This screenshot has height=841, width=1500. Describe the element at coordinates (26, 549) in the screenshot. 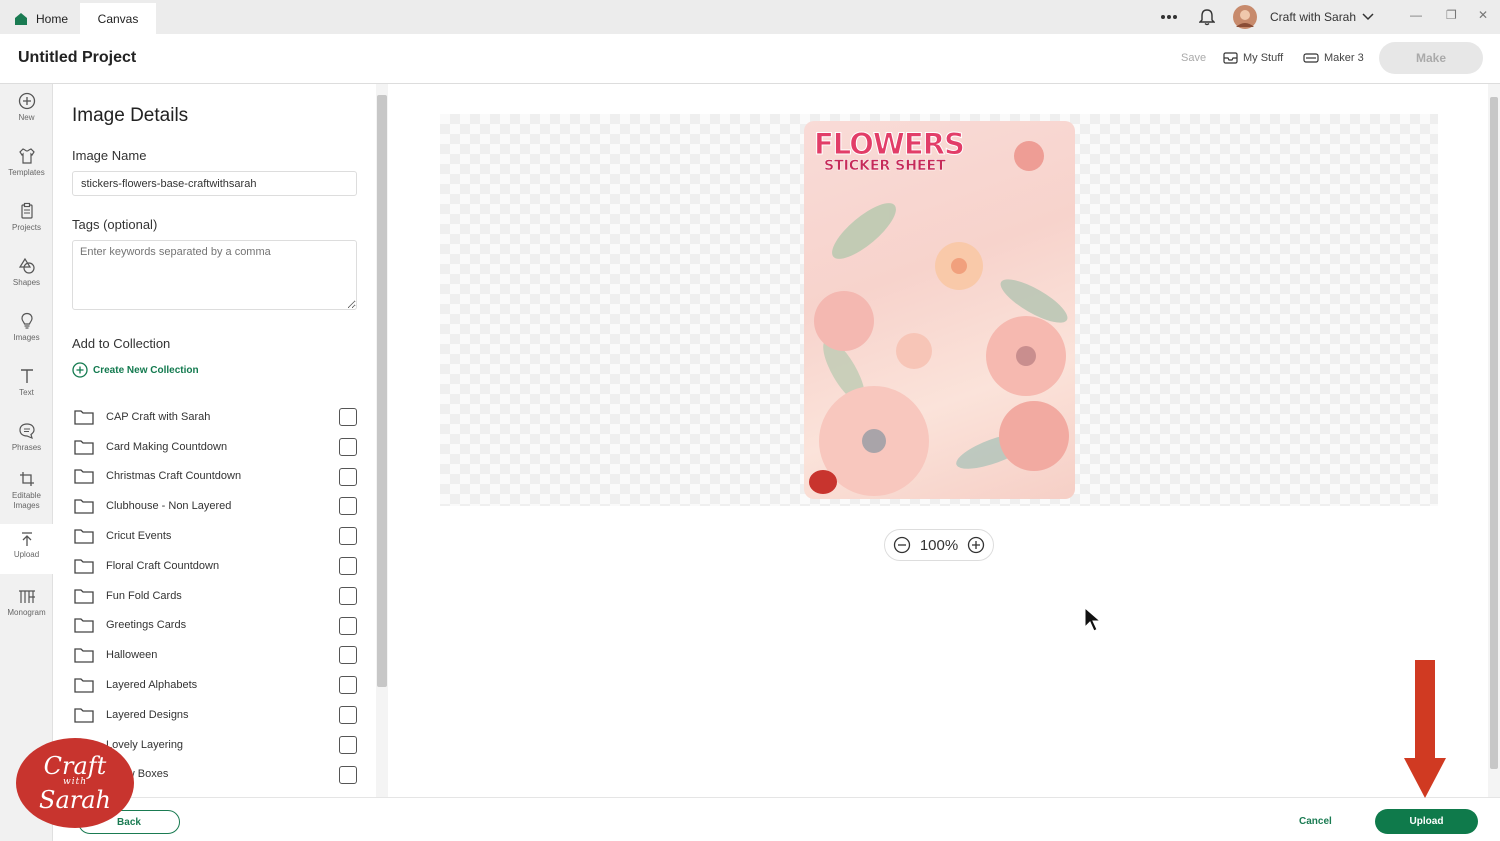

I see `toolbar-upload: Upload` at that location.